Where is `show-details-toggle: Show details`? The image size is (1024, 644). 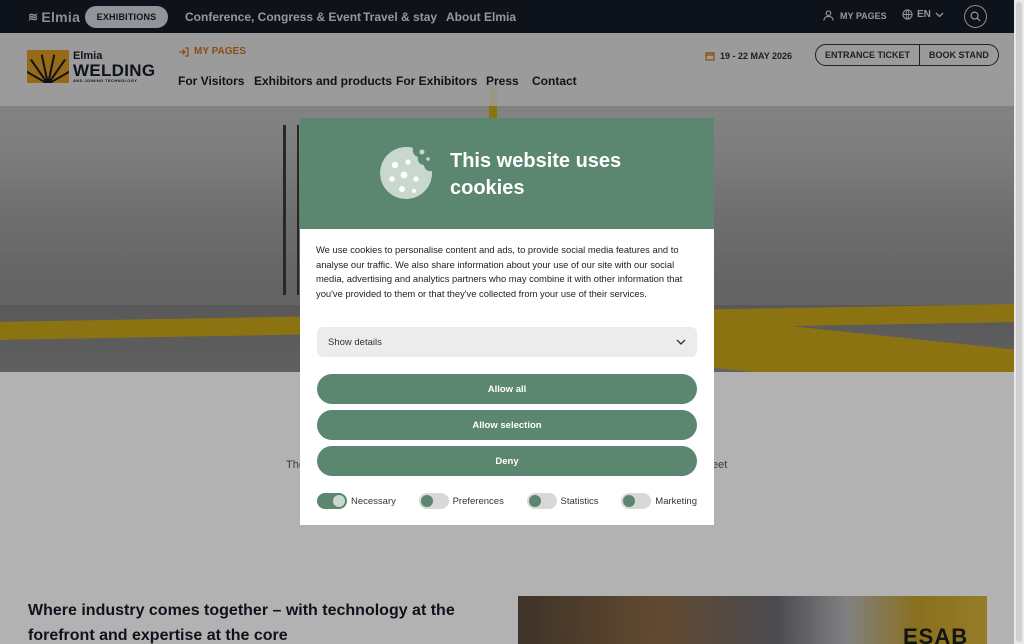
show-details-toggle: Show details is located at coordinates (507, 342).